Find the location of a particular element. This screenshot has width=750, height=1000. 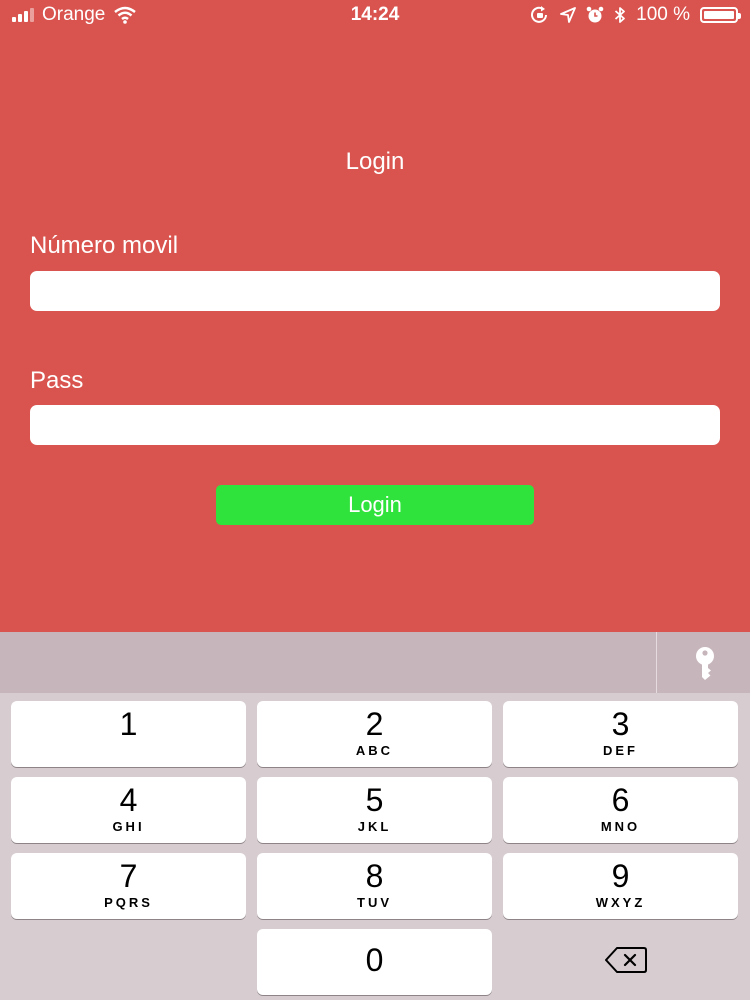

status-bar: Orange 14:24 100 % is located at coordinates (375, 15).